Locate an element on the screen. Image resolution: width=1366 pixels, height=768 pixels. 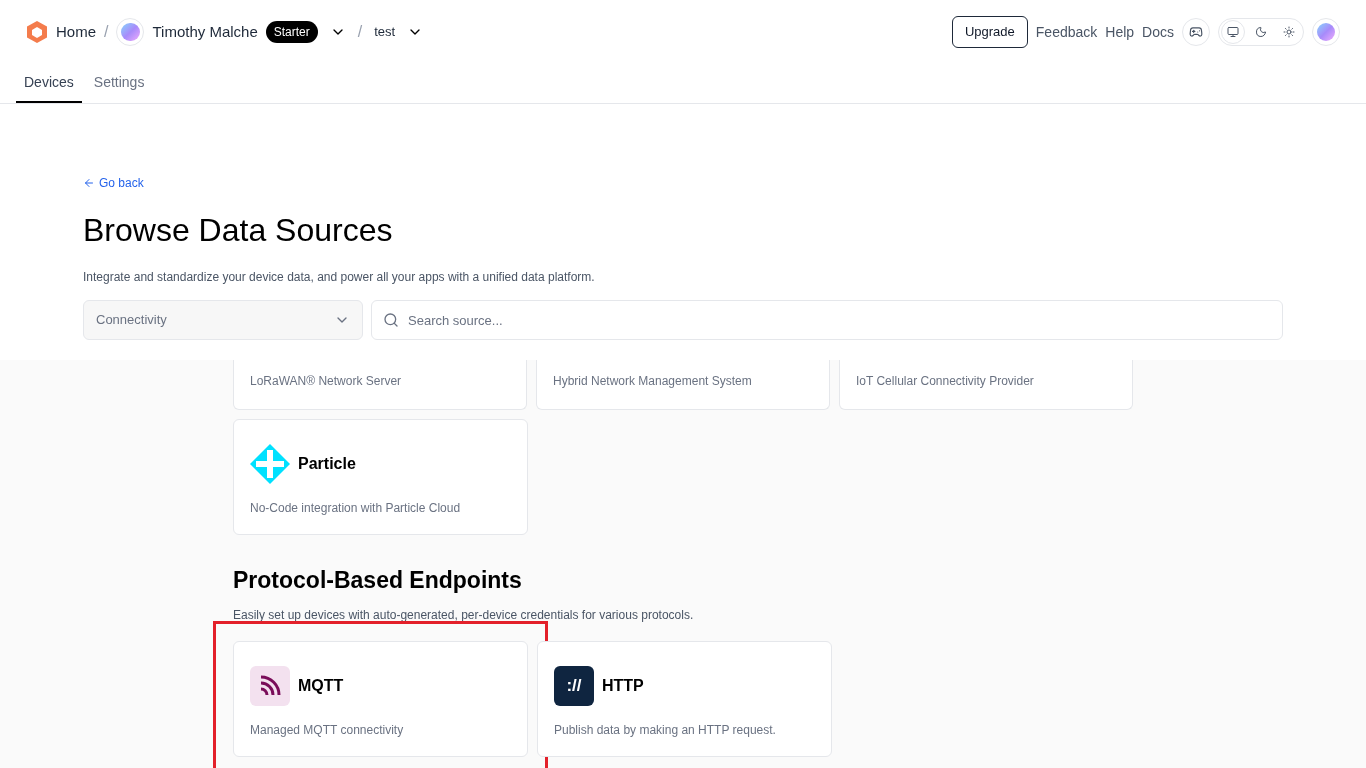
monitor-icon is located at coordinates (1233, 32).